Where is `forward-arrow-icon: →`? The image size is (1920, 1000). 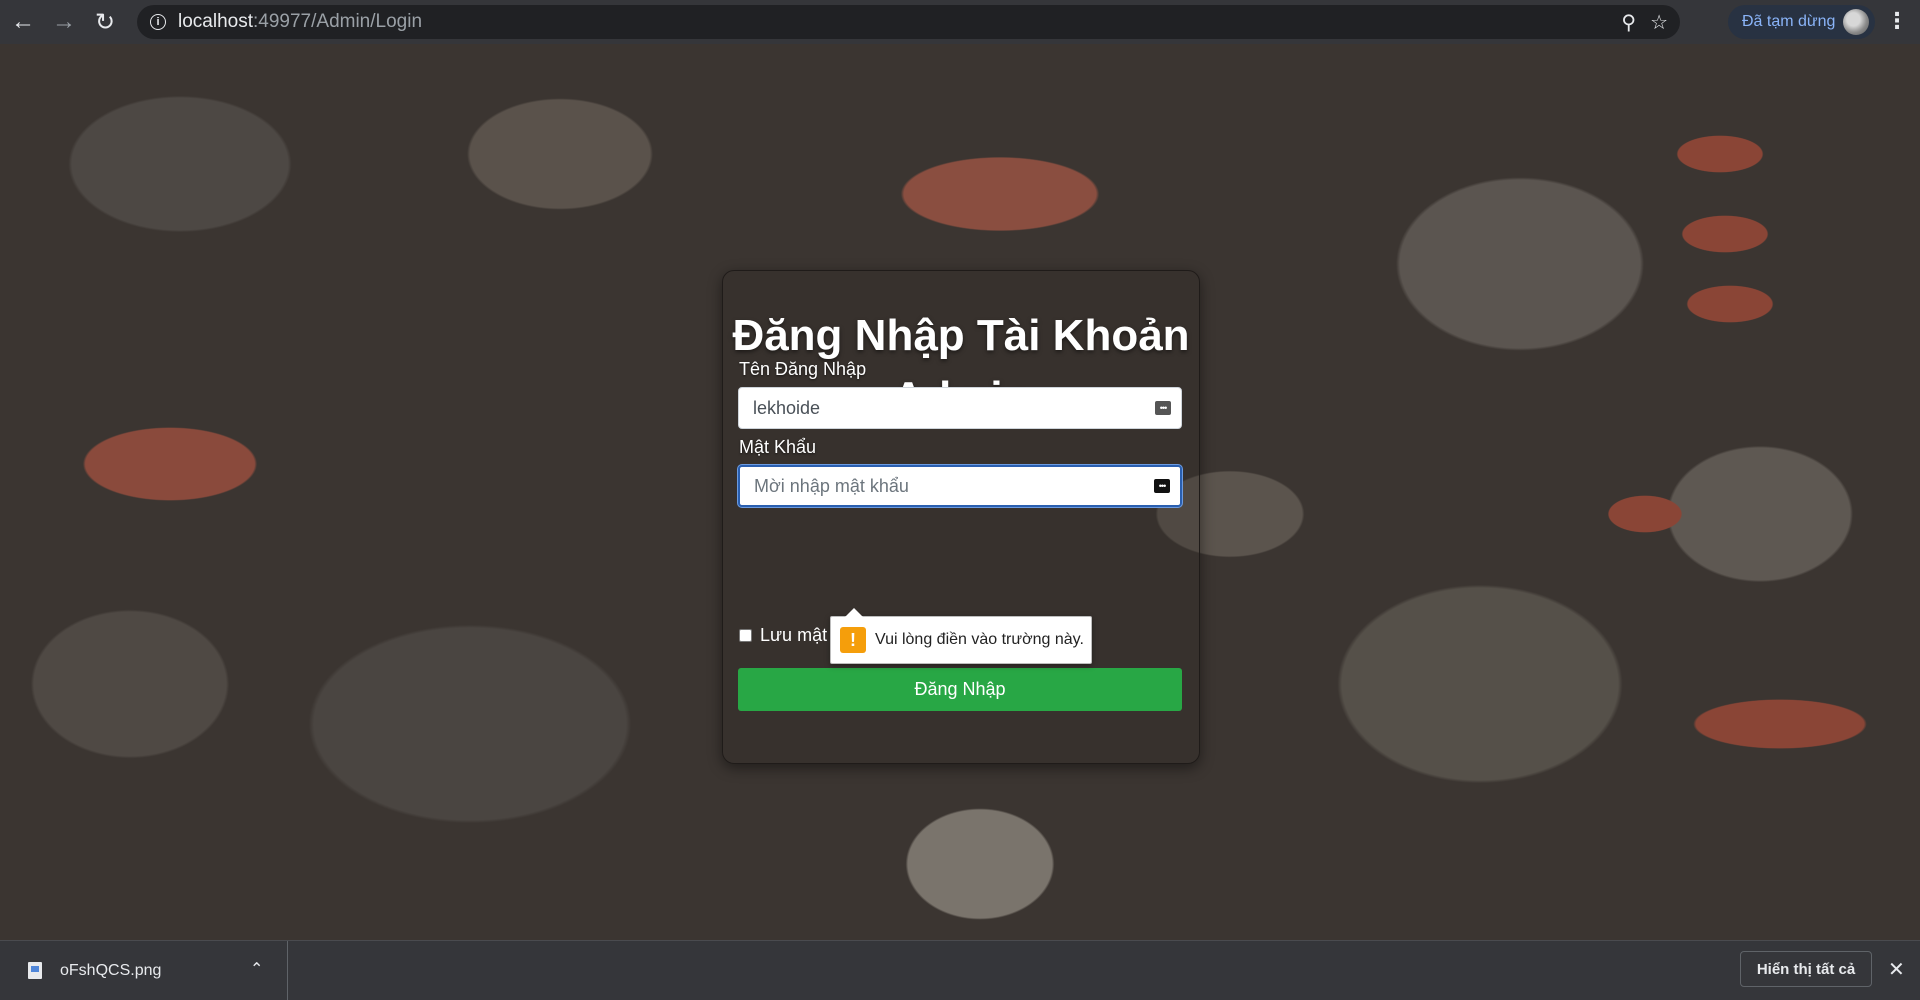
forward-arrow-icon: → is located at coordinates (64, 22).